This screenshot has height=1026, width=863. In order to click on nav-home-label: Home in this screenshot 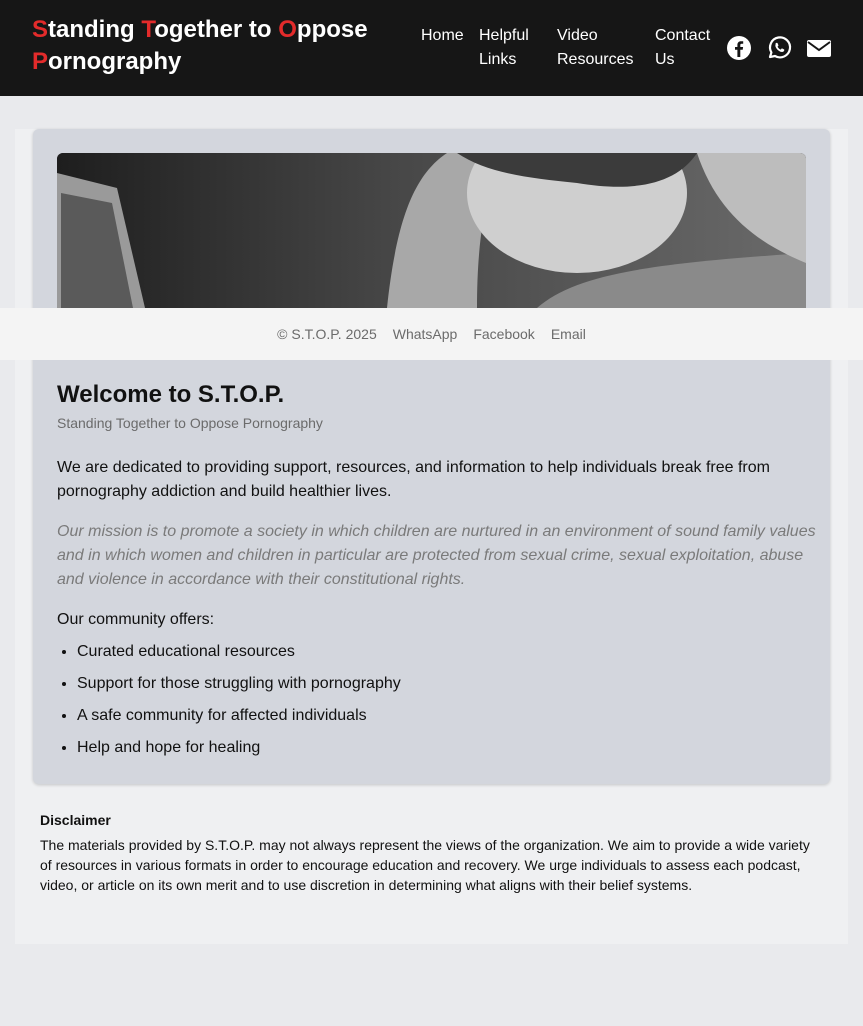, I will do `click(442, 35)`.